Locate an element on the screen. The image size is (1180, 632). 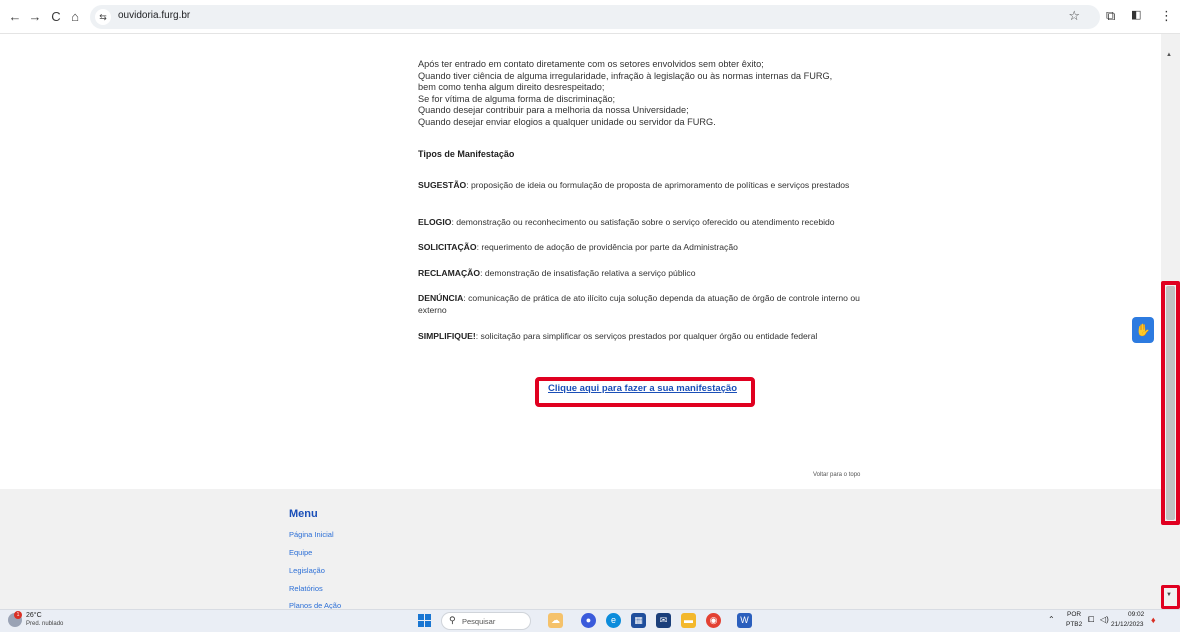
footer-menu-title: Menu is located at coordinates (303, 514).